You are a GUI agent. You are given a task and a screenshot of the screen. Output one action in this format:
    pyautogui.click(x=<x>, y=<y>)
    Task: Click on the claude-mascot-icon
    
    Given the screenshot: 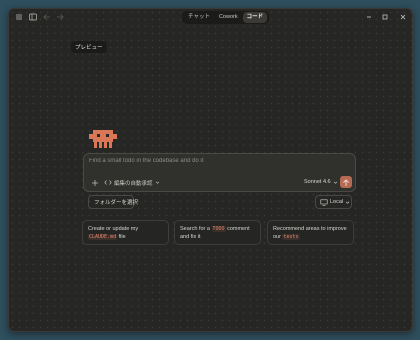 What is the action you would take?
    pyautogui.click(x=103, y=139)
    